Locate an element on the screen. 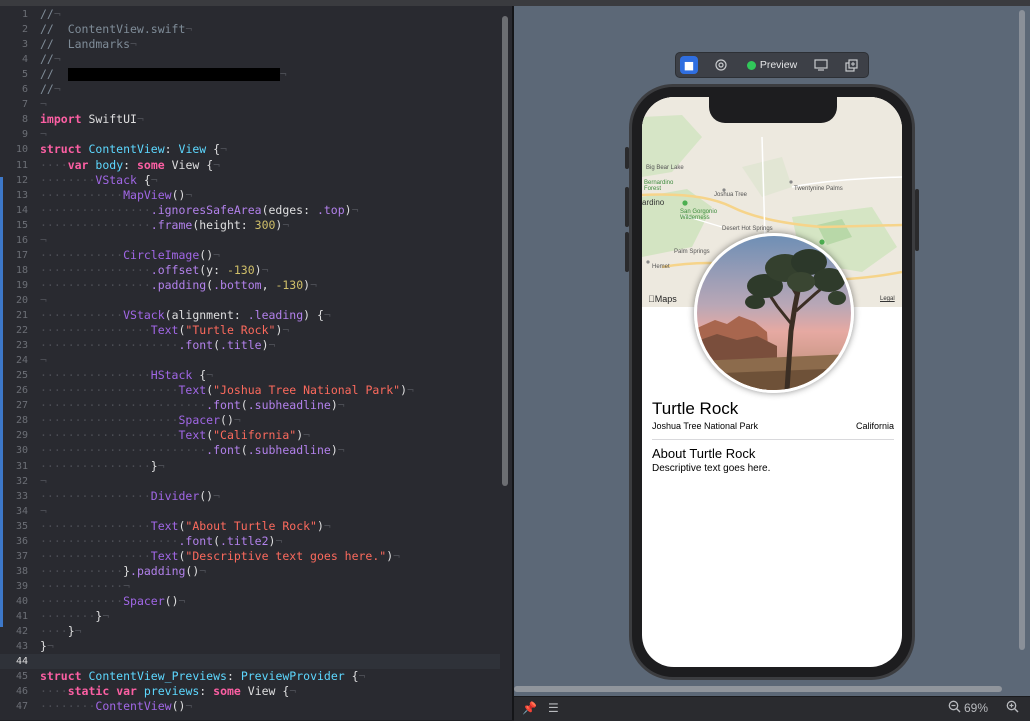  code-token: PreviewProvider is located at coordinates (292, 676).